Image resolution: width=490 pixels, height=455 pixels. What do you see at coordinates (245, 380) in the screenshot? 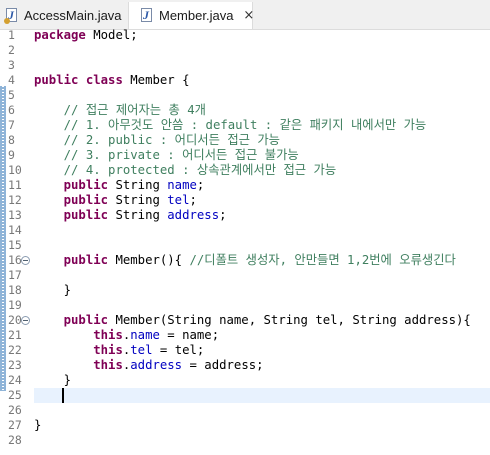
I see `code-line: 24 }` at bounding box center [245, 380].